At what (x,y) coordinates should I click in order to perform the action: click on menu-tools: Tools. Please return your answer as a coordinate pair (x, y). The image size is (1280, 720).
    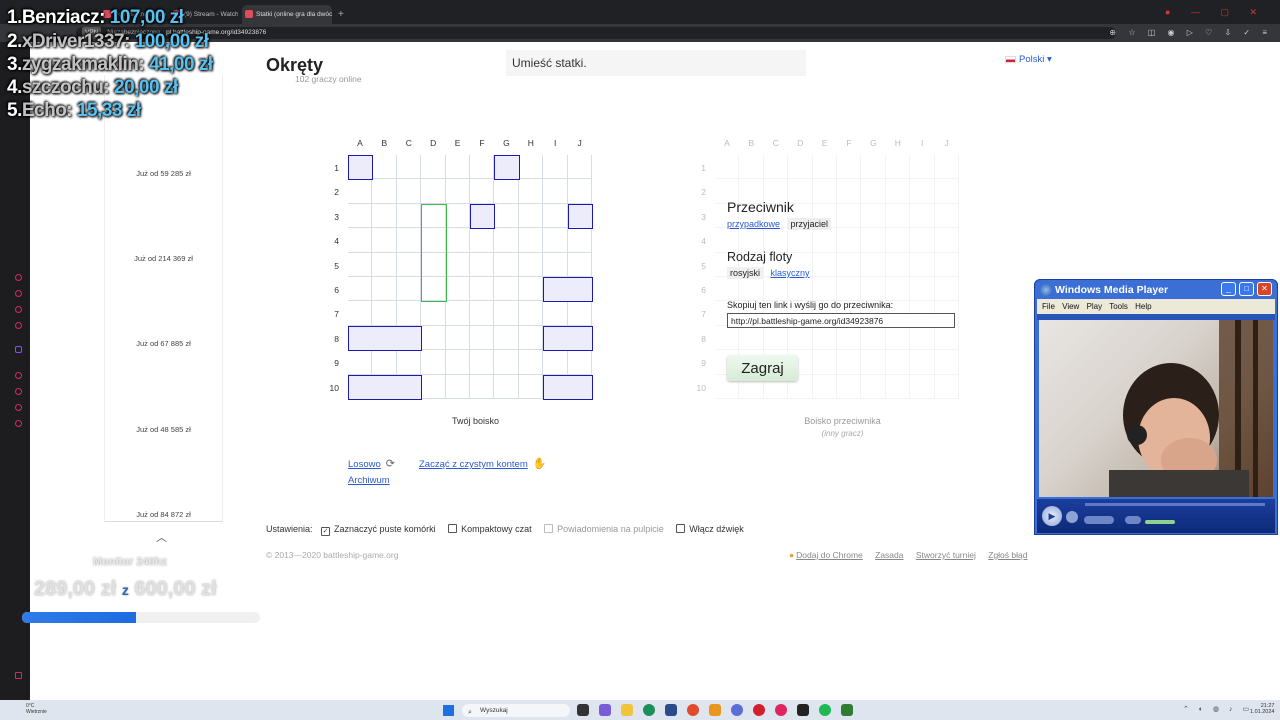
    Looking at the image, I should click on (1118, 306).